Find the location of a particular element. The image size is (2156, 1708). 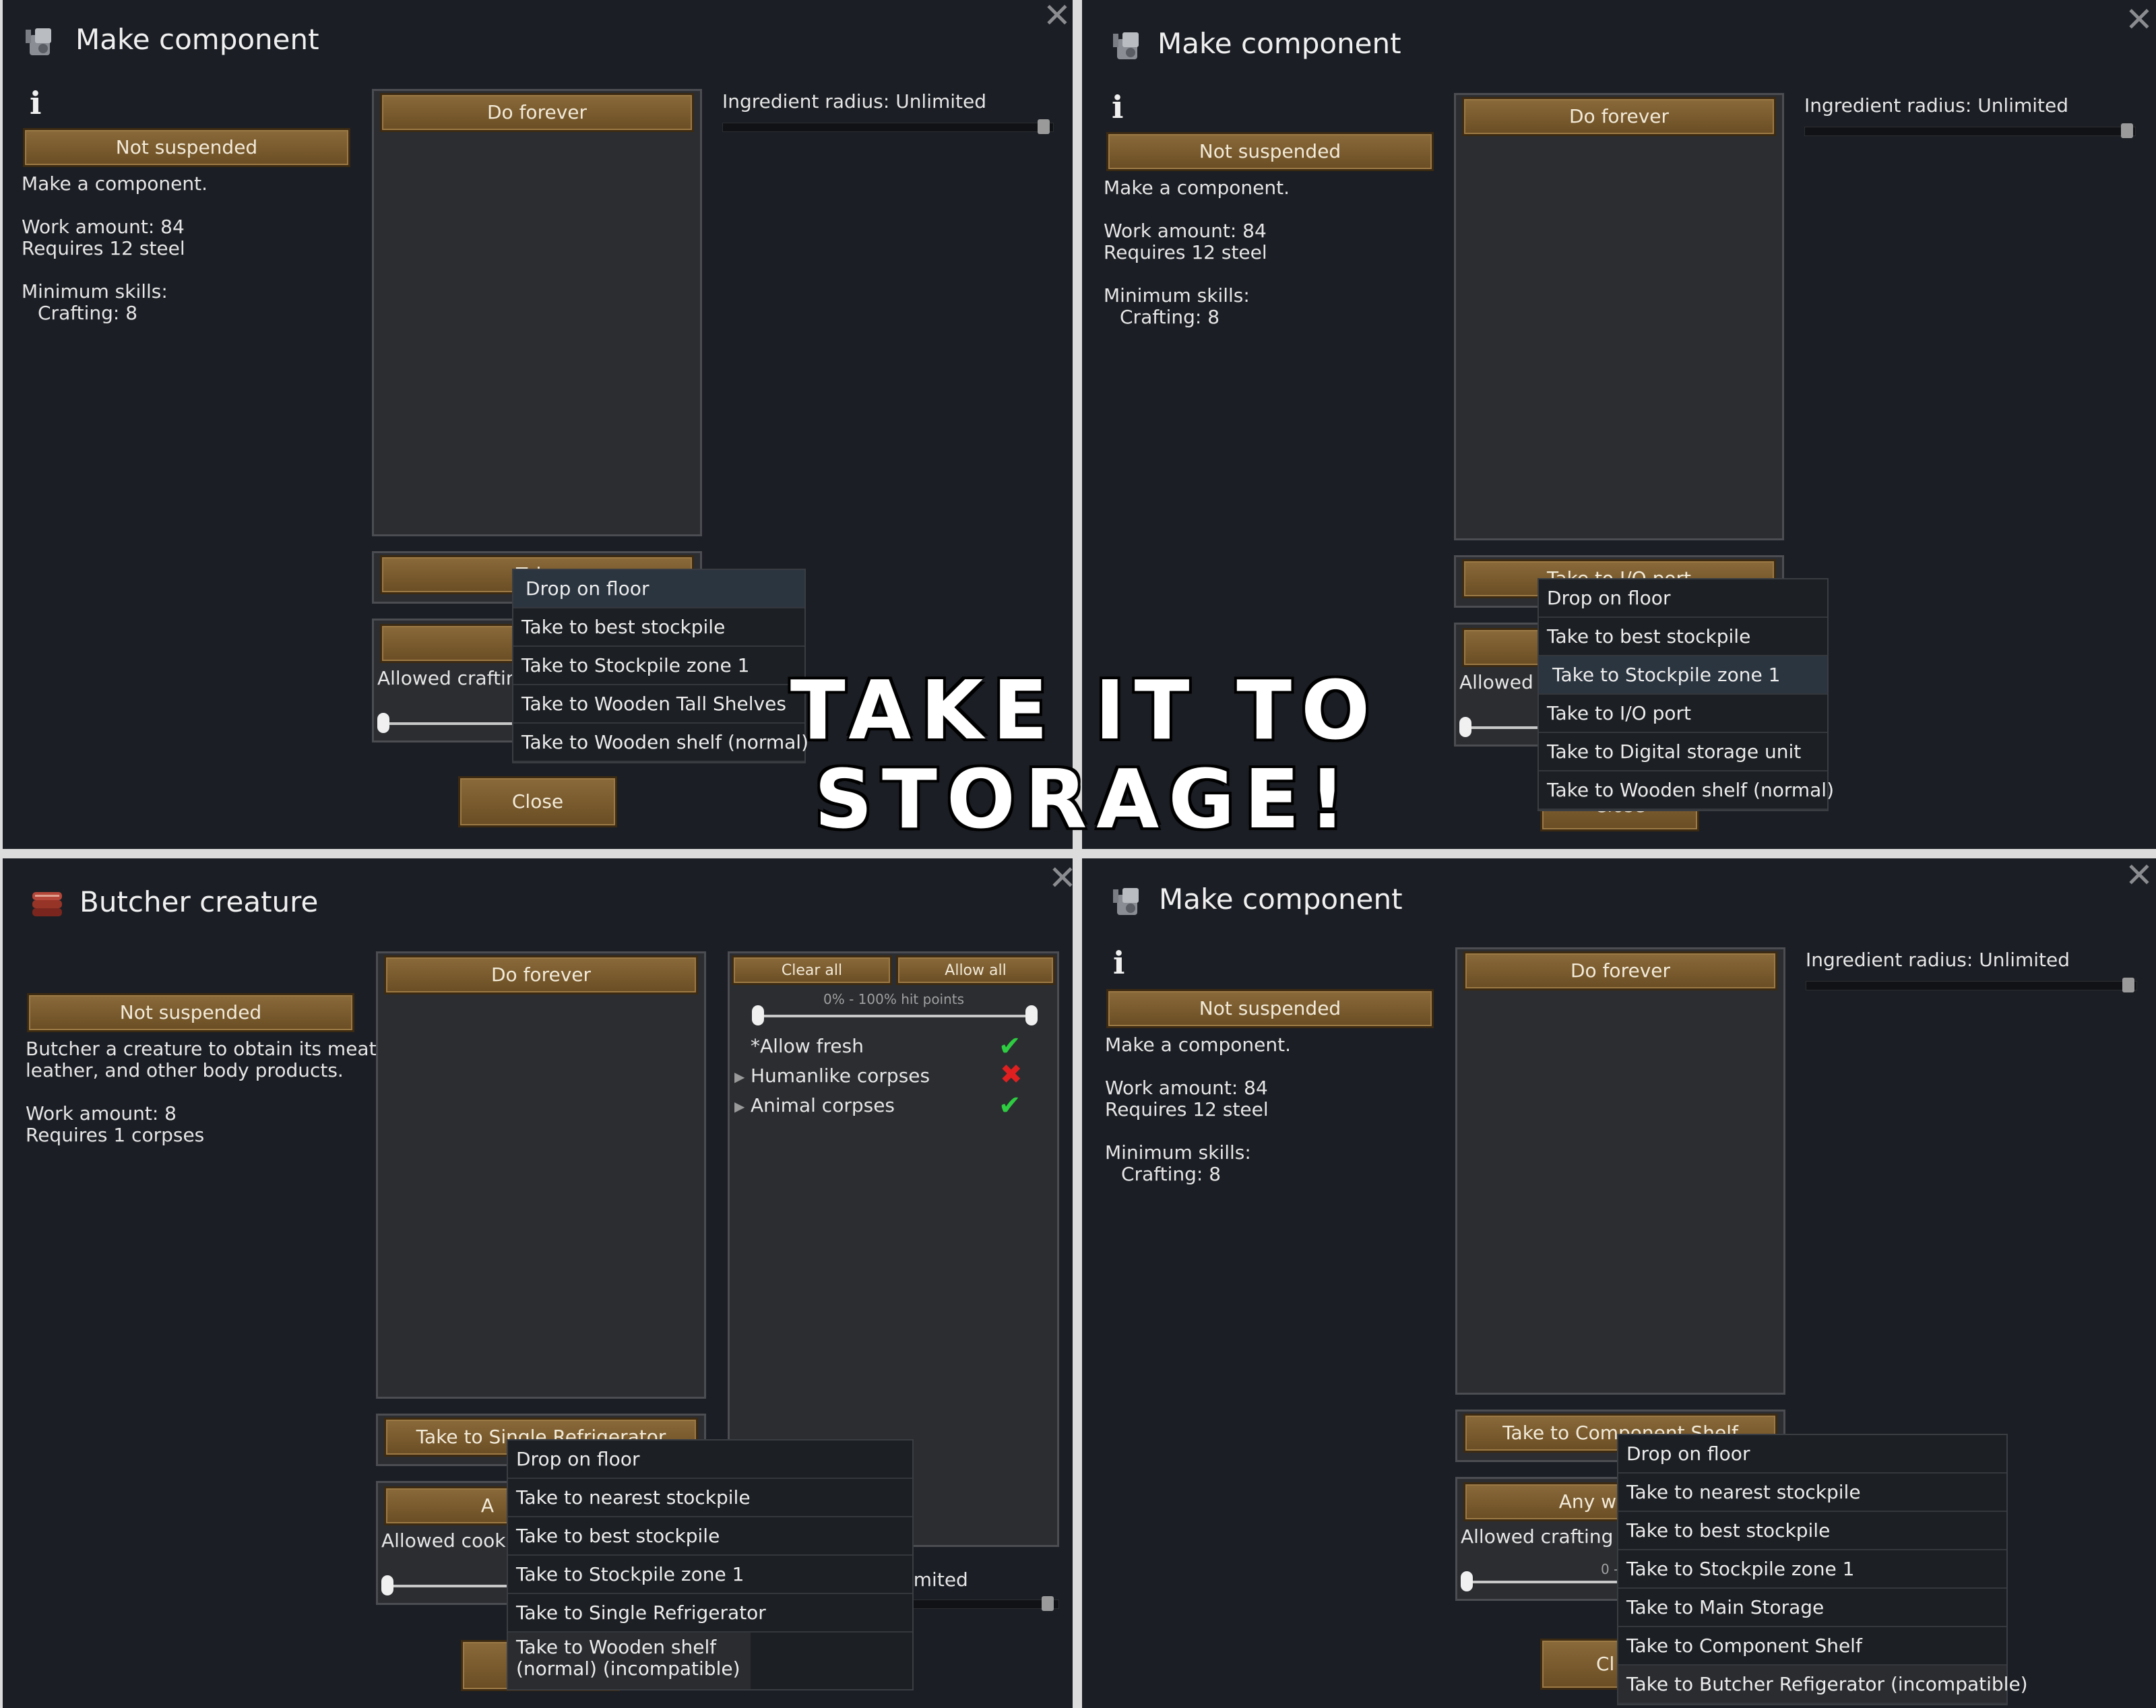

allowed-skill-label: Allowed c is located at coordinates (1504, 682).